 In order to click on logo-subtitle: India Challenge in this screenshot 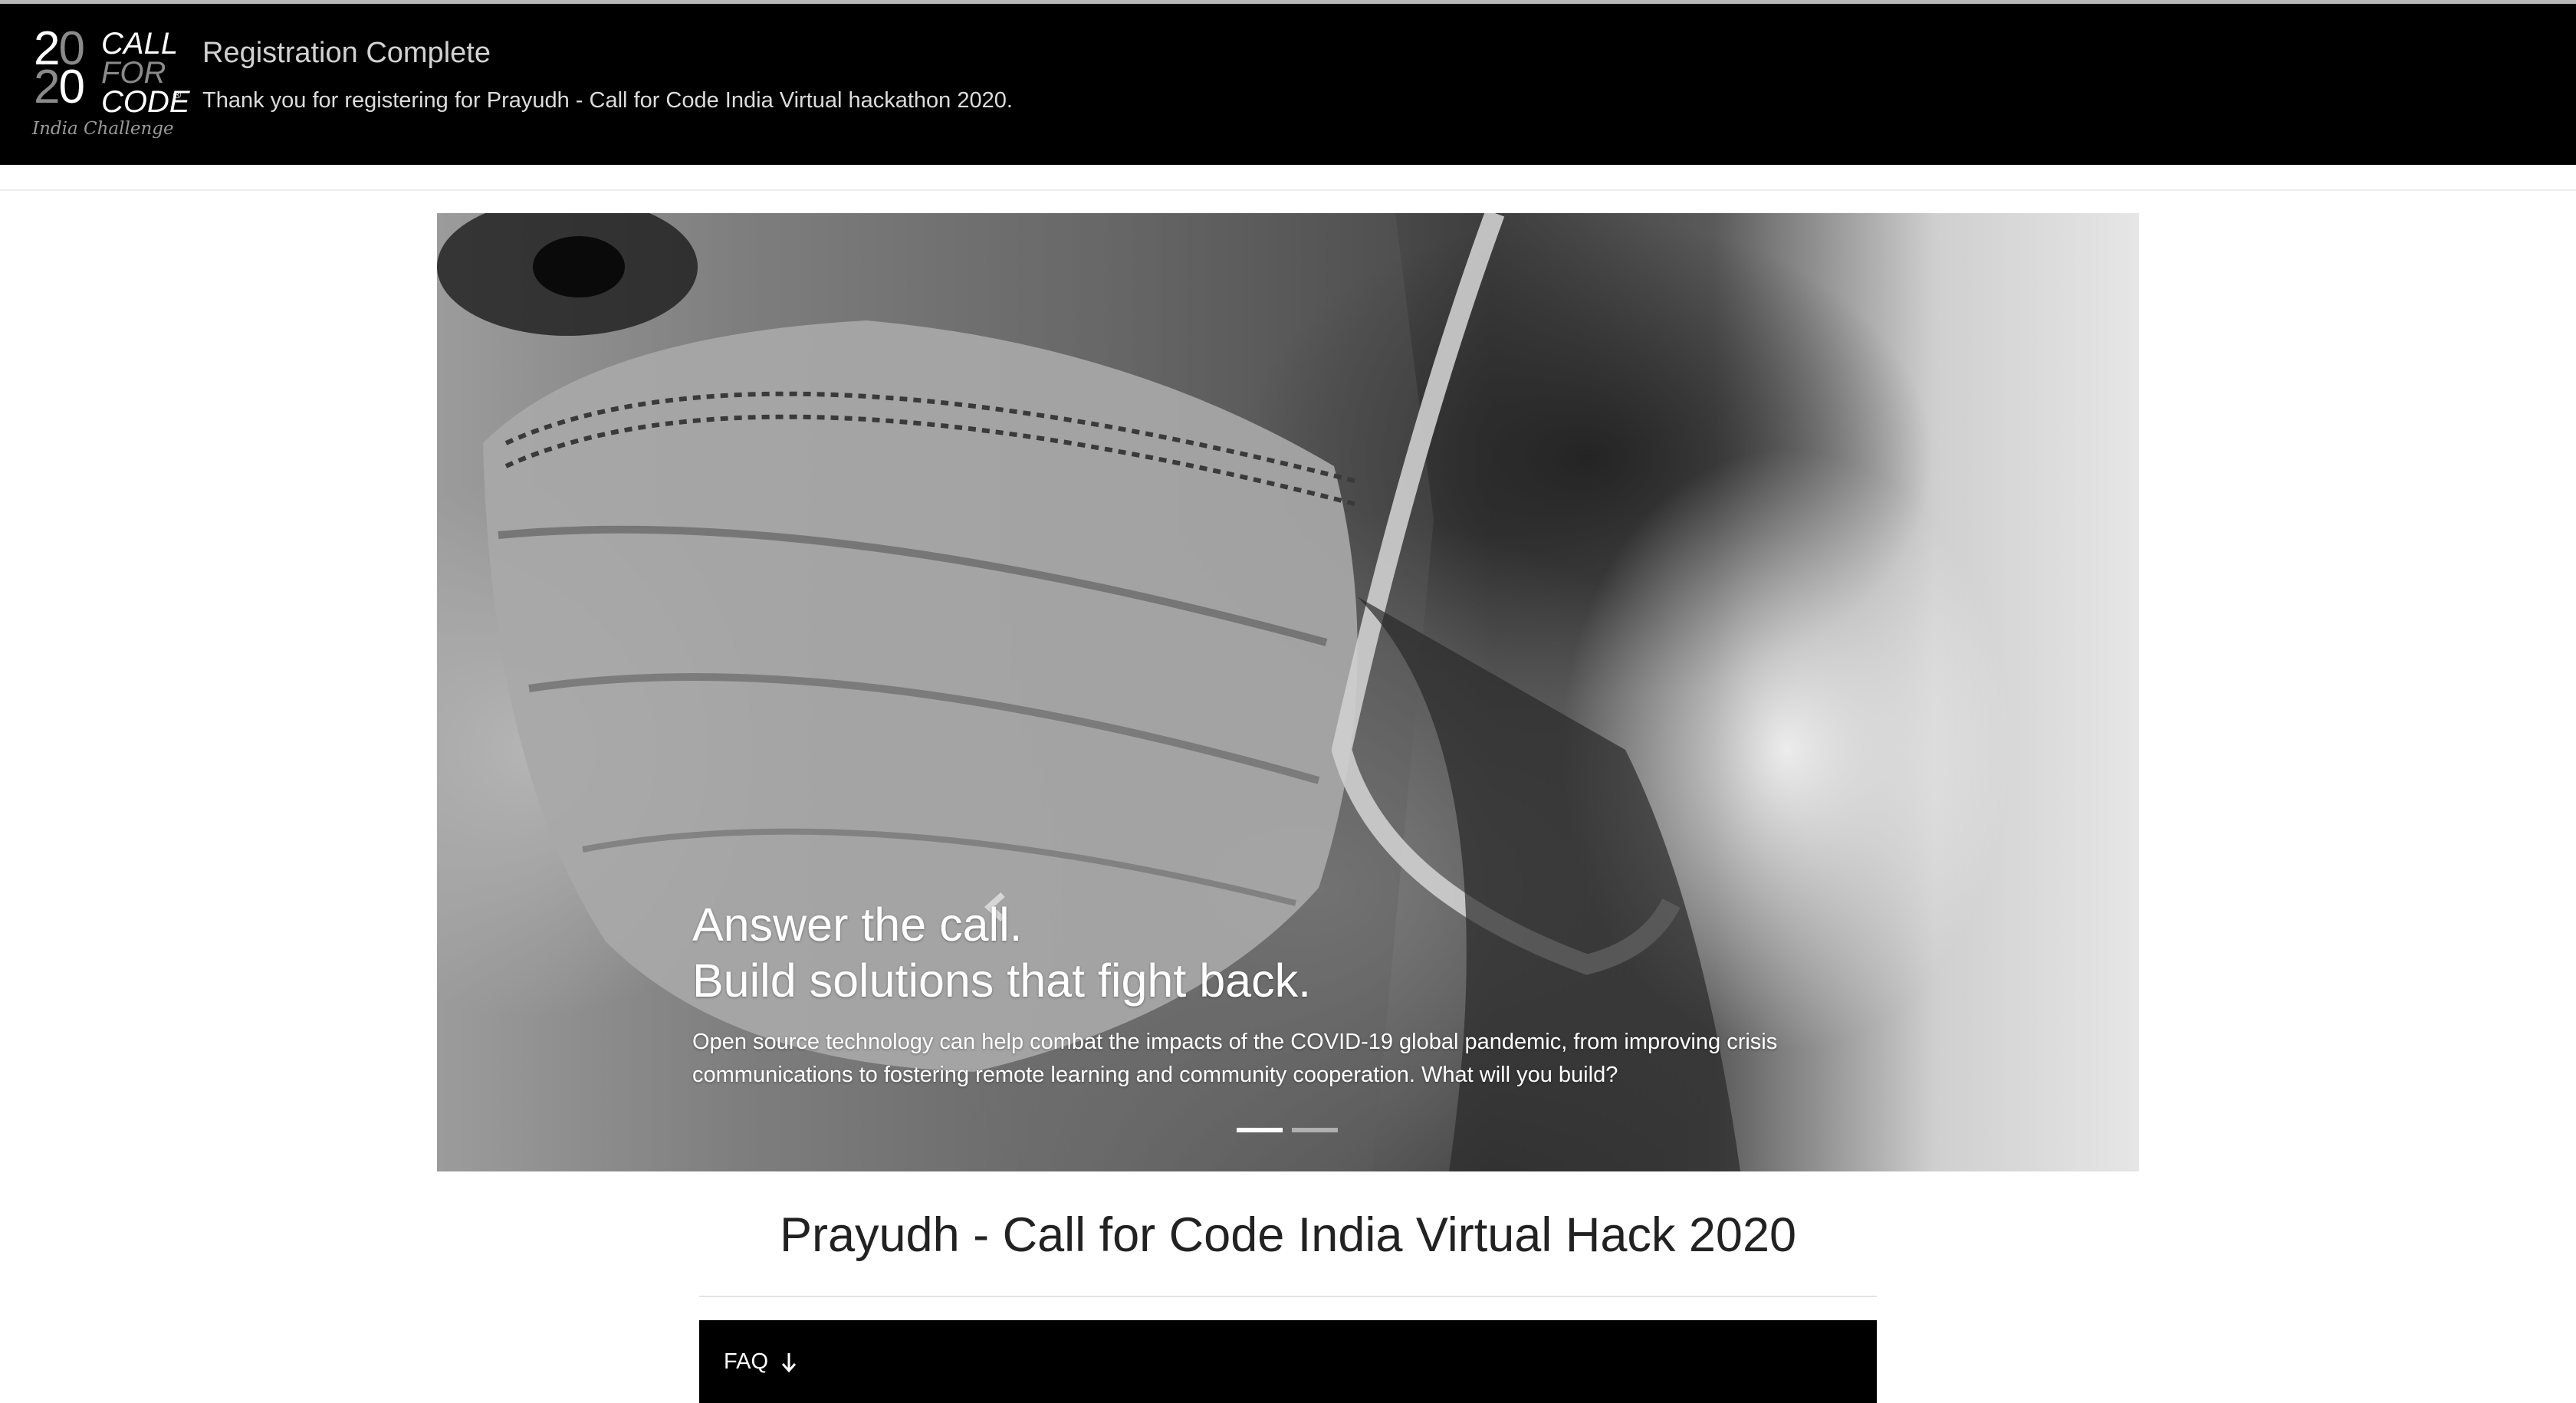, I will do `click(103, 129)`.